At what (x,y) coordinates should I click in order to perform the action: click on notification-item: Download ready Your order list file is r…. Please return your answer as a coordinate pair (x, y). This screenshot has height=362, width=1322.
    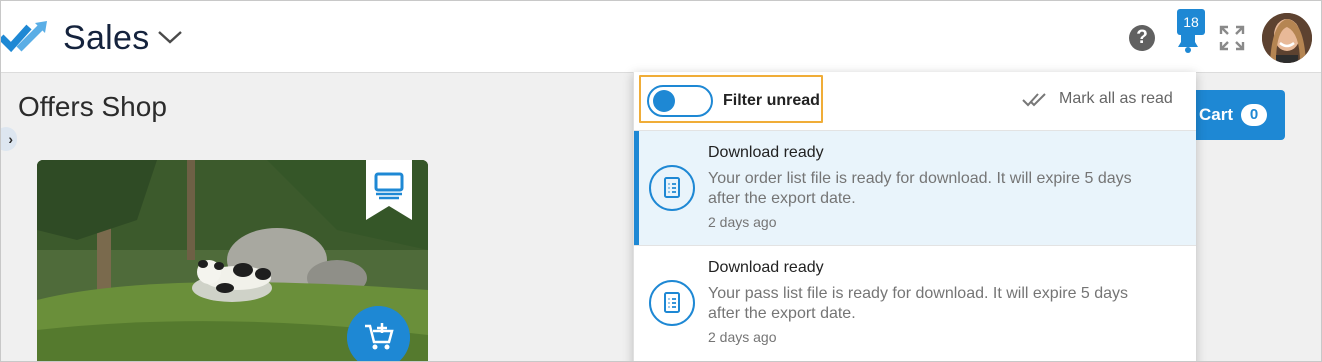
    Looking at the image, I should click on (915, 187).